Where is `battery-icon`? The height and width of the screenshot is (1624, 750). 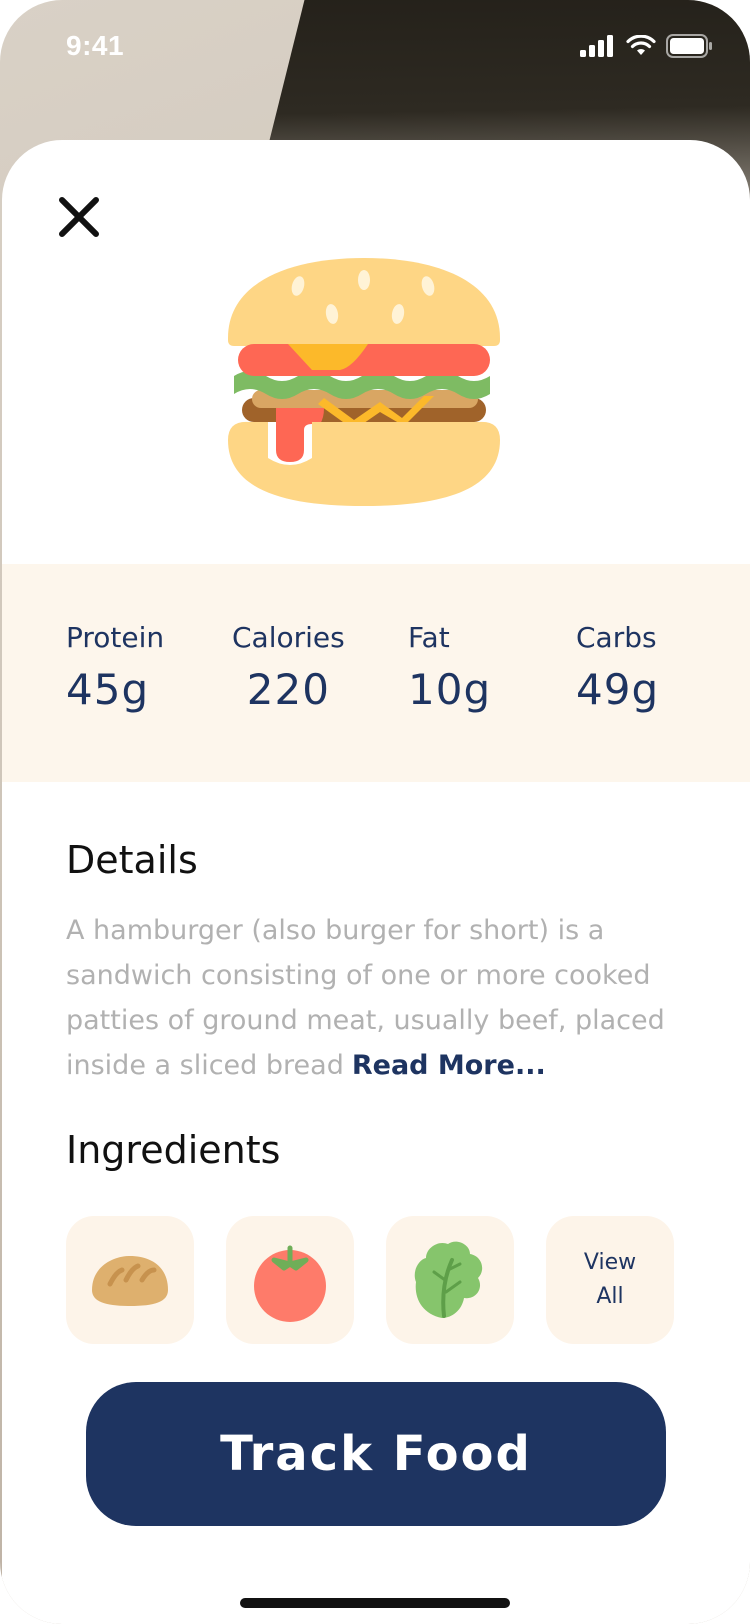
battery-icon is located at coordinates (689, 46).